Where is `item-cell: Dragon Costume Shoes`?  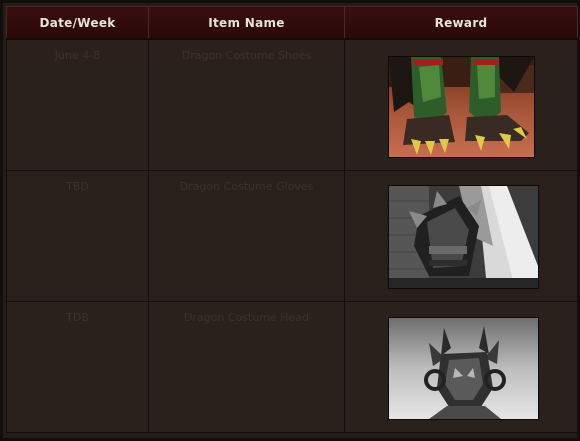 item-cell: Dragon Costume Shoes is located at coordinates (246, 104).